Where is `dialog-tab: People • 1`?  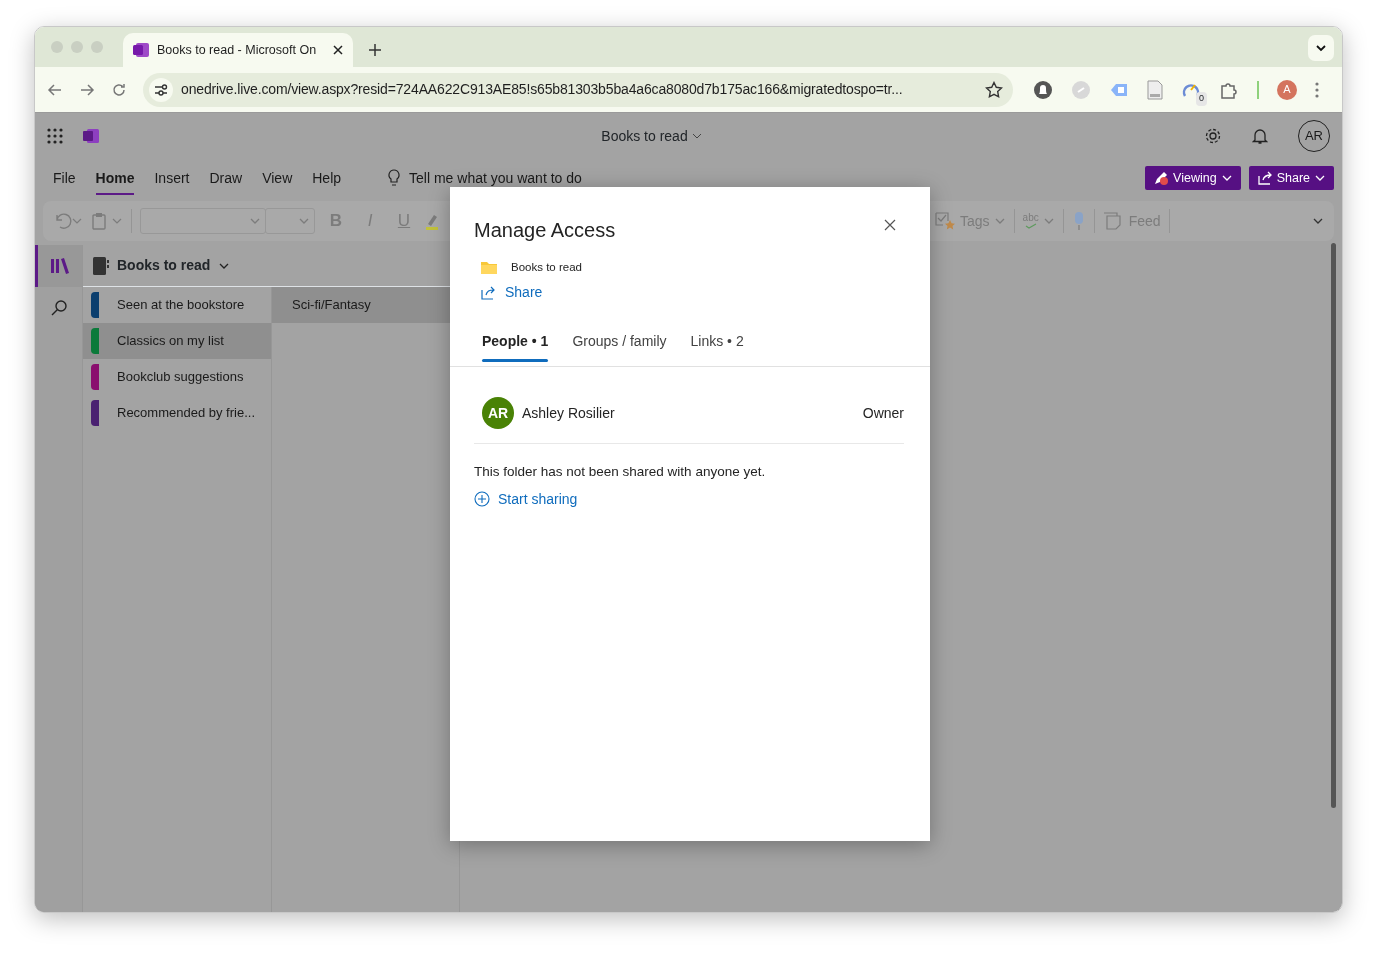
dialog-tab: People • 1 is located at coordinates (515, 345).